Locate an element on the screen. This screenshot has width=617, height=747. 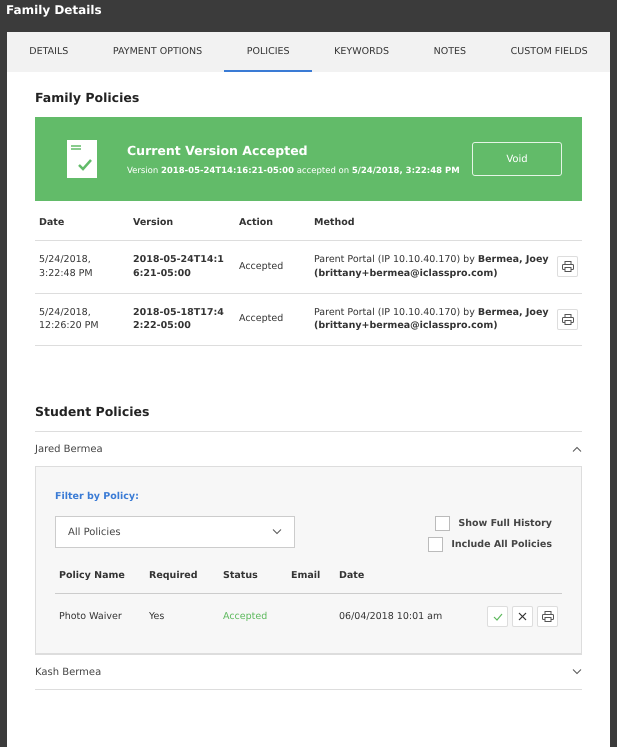
version-cell: 2018-05-18T17:42:22-05:00 is located at coordinates (178, 319).